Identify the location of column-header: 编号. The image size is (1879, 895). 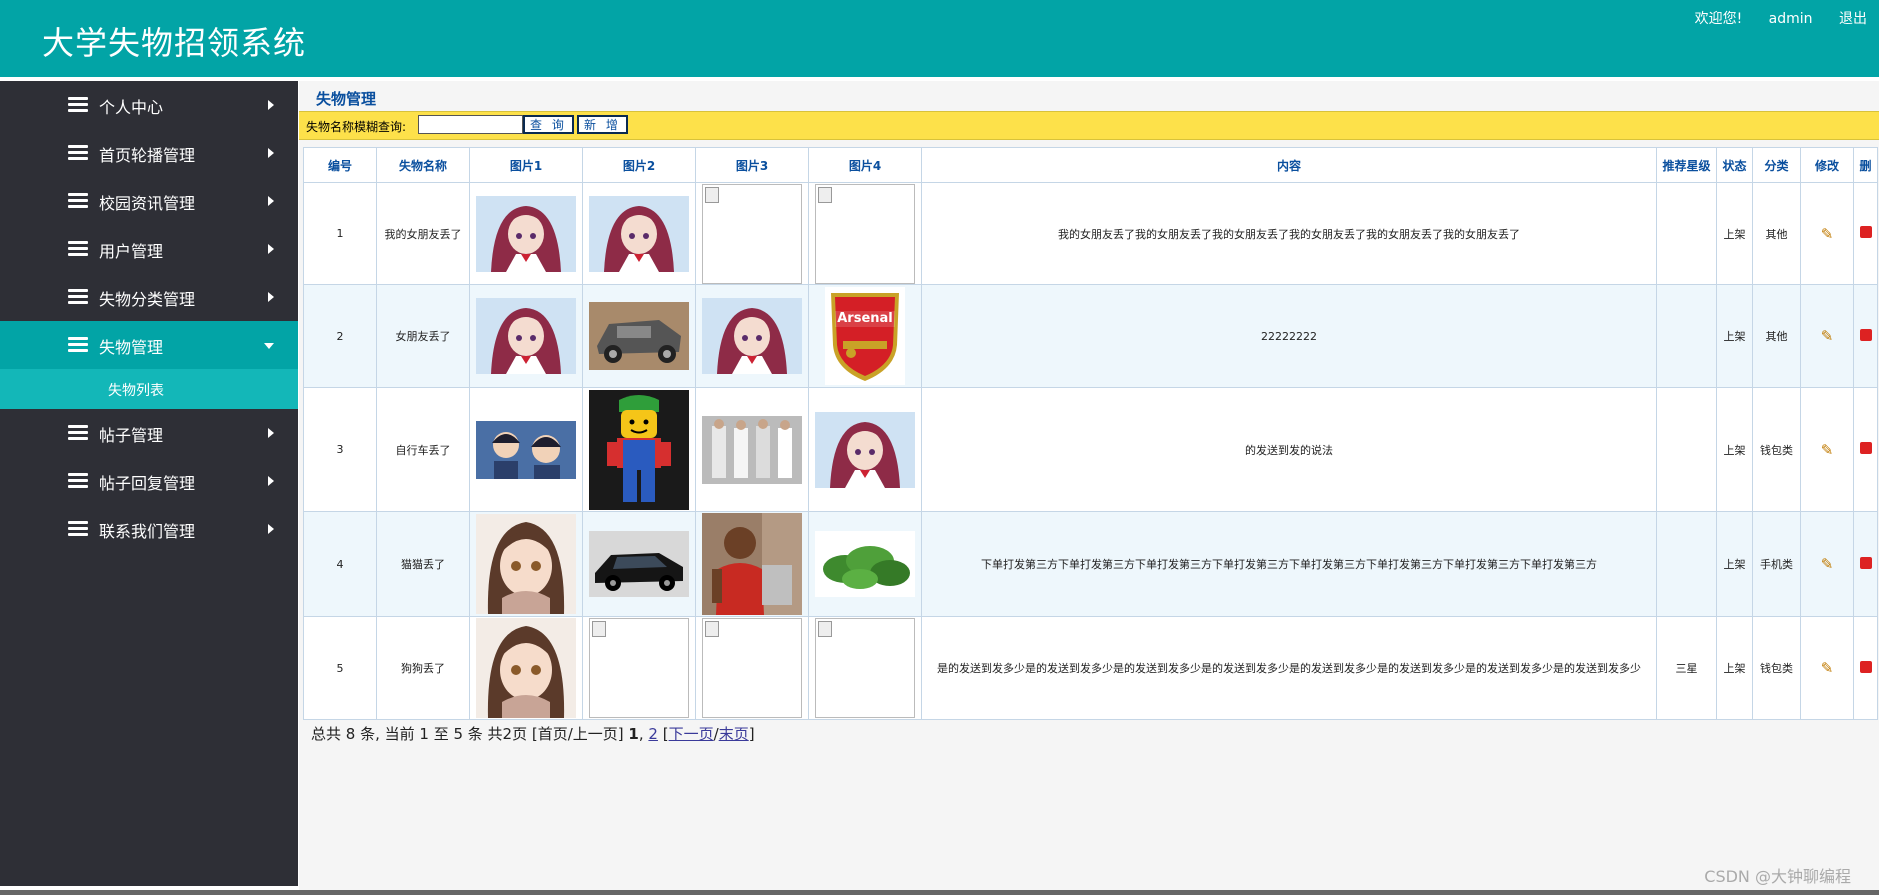
(340, 165).